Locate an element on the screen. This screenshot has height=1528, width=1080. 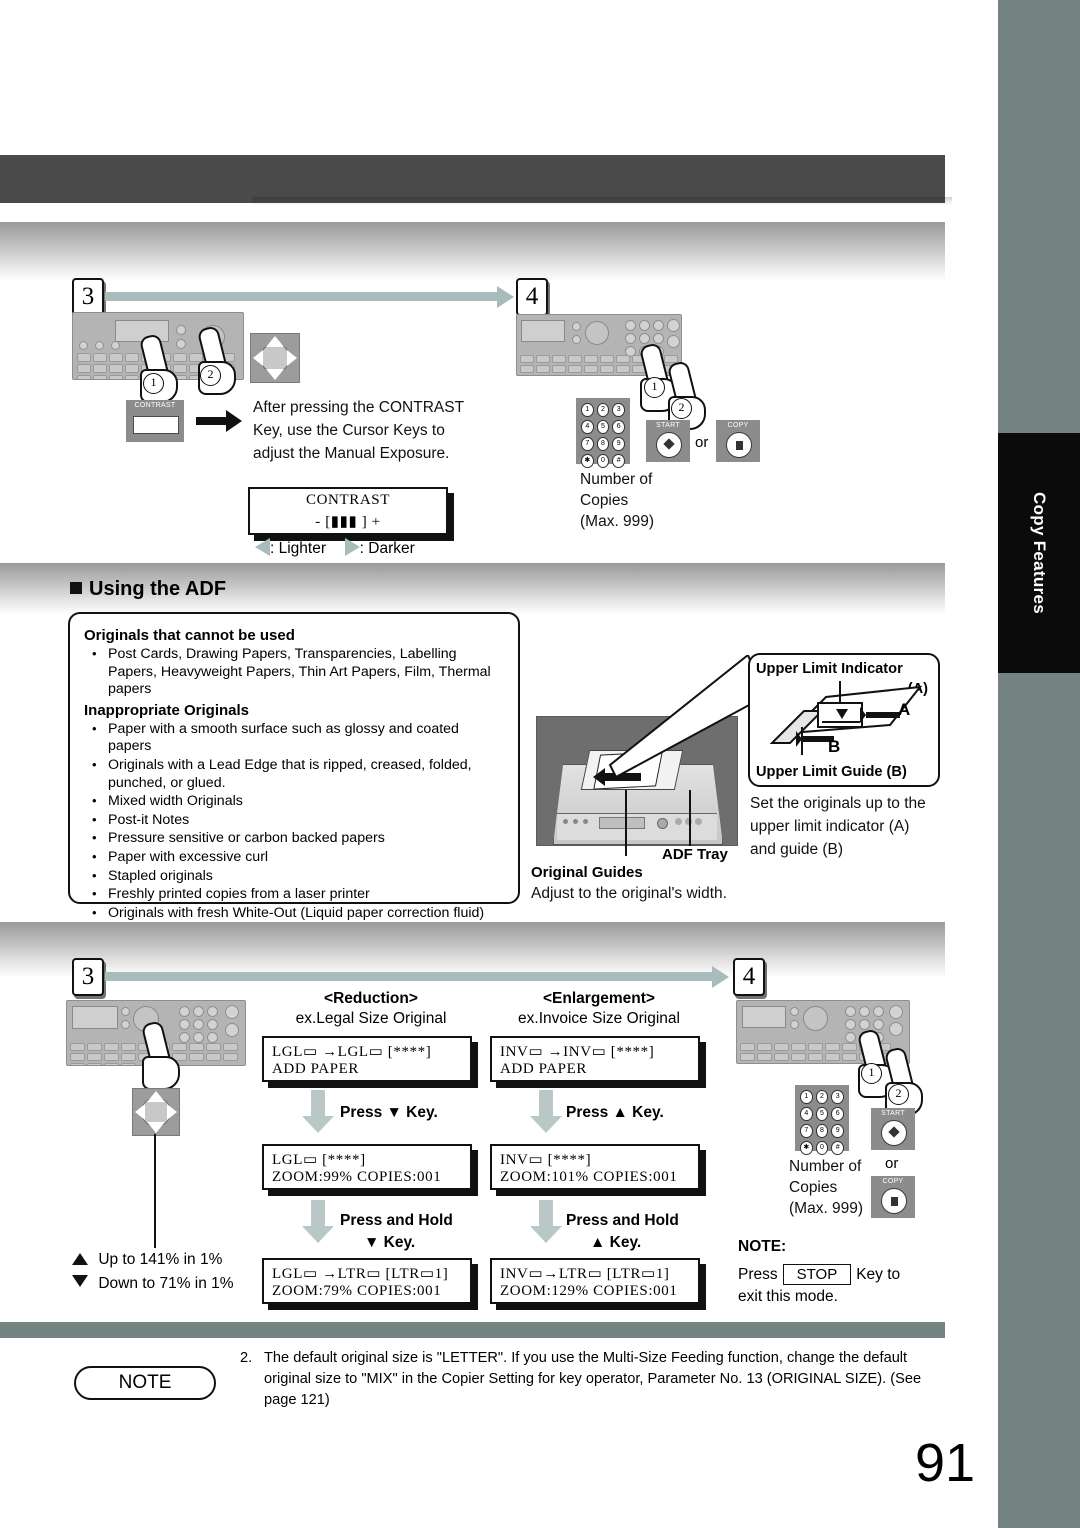
enlargement-example: ex.Invoice Size Original is located at coordinates (599, 1018).